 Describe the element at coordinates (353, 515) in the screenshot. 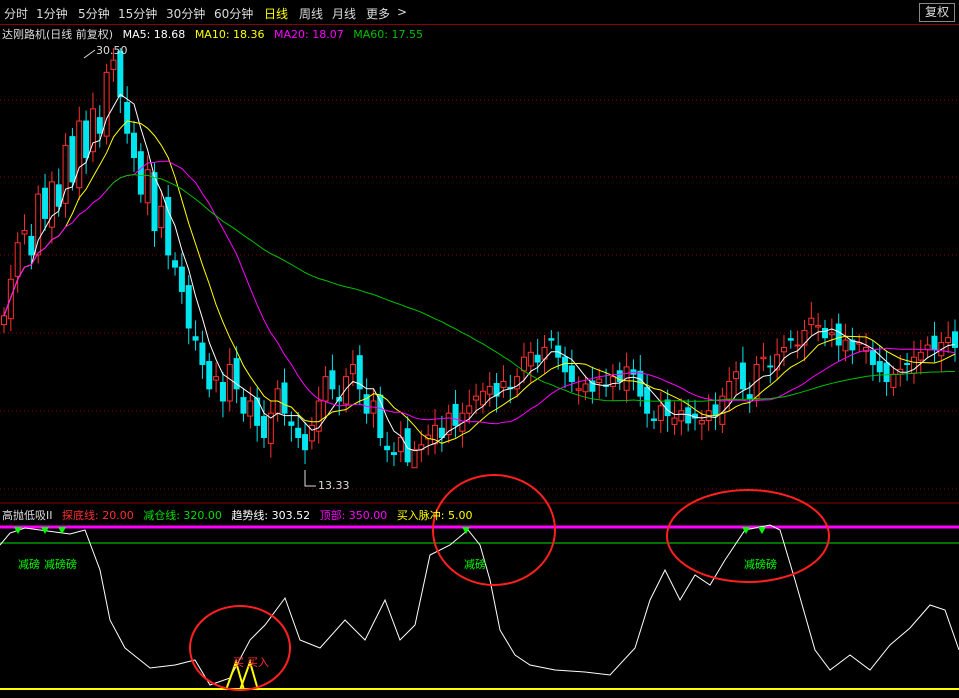

I see `top-value: 顶部: 350.00` at that location.